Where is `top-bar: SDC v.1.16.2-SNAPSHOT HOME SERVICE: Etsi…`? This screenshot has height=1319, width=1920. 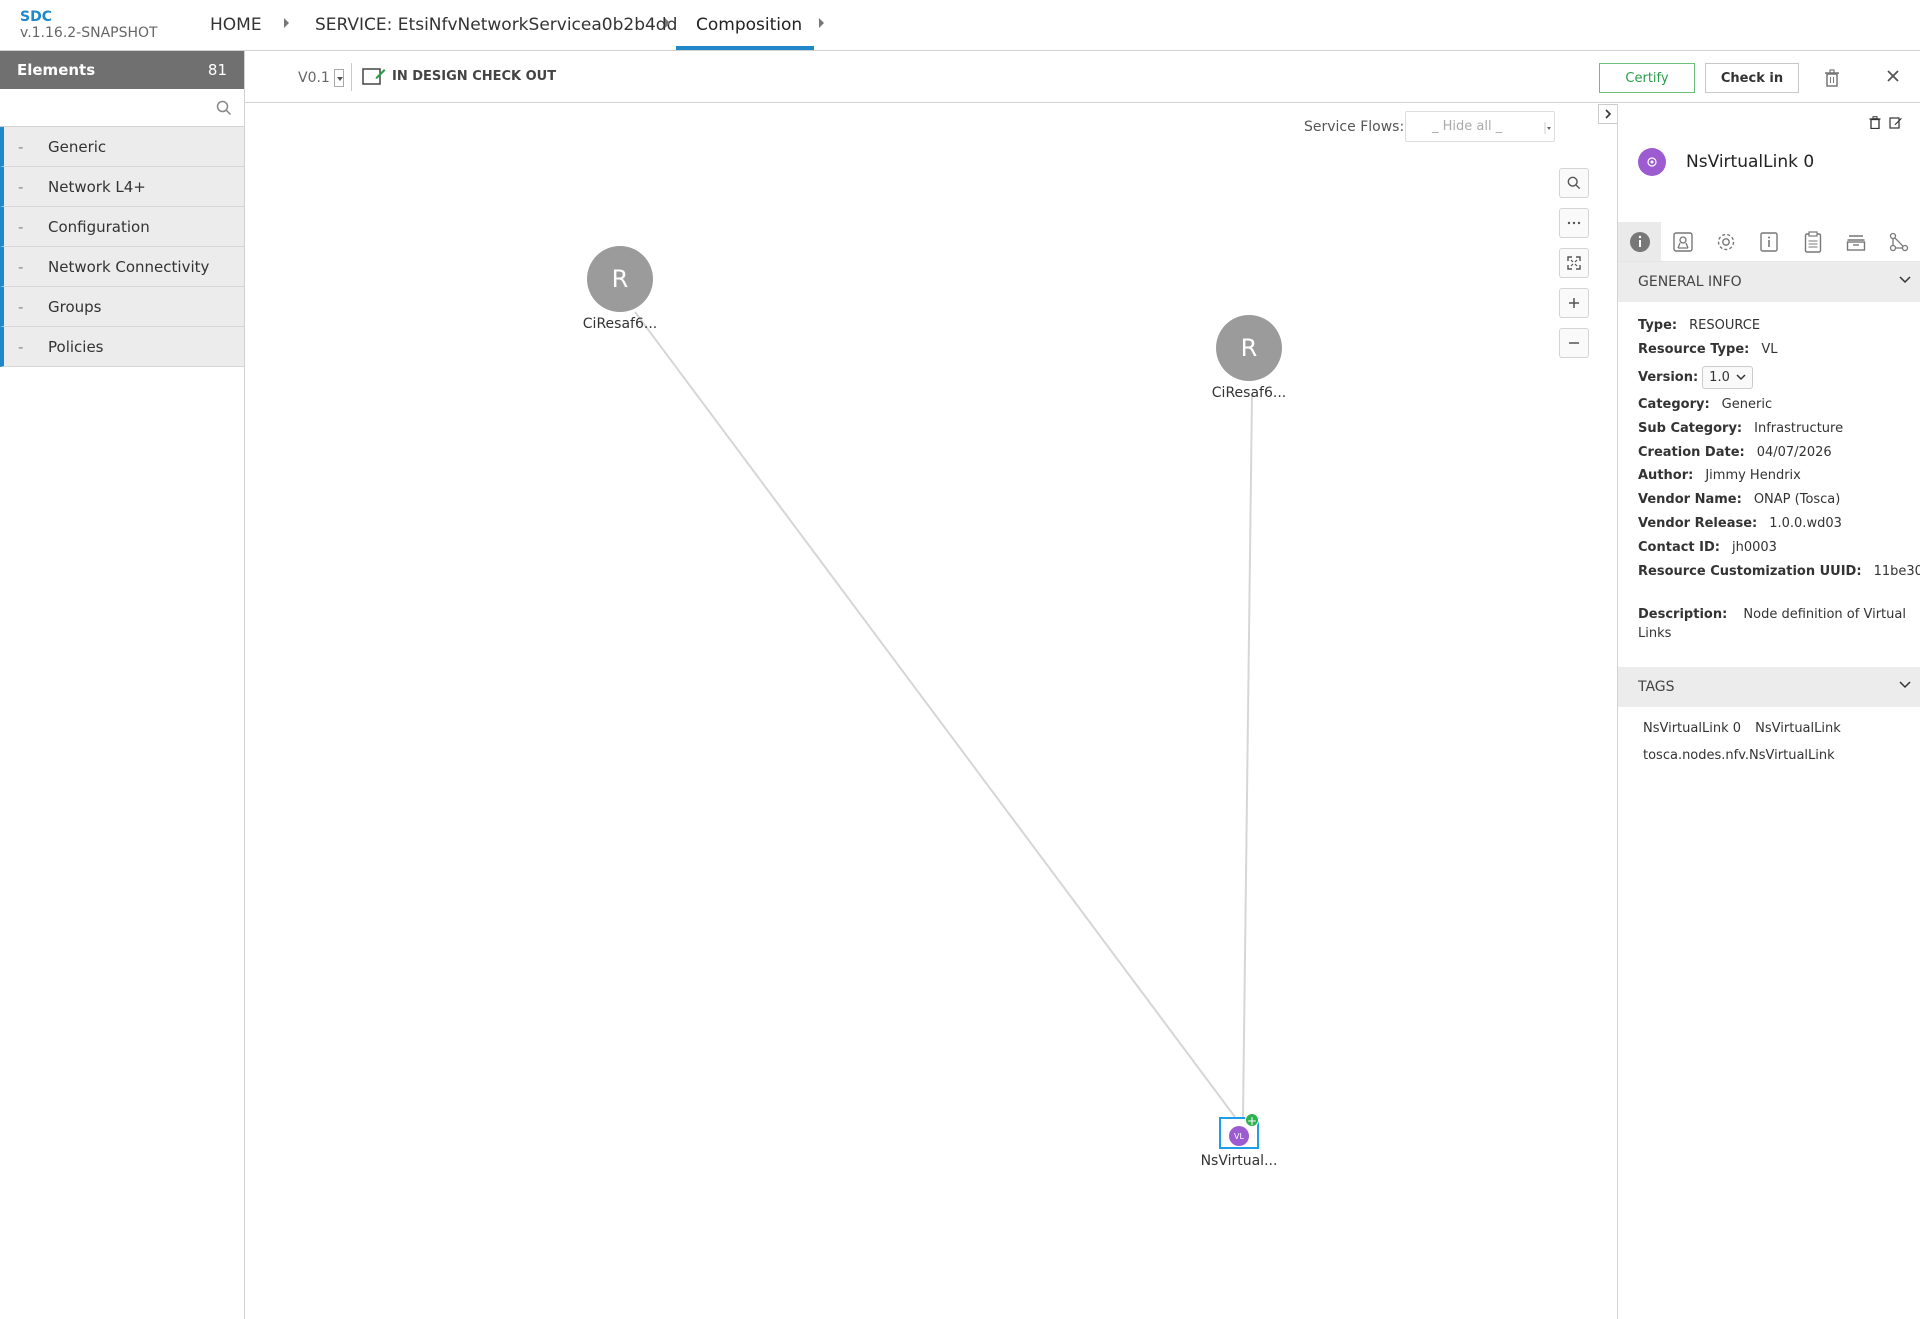
top-bar: SDC v.1.16.2-SNAPSHOT HOME SERVICE: Etsi… is located at coordinates (960, 25).